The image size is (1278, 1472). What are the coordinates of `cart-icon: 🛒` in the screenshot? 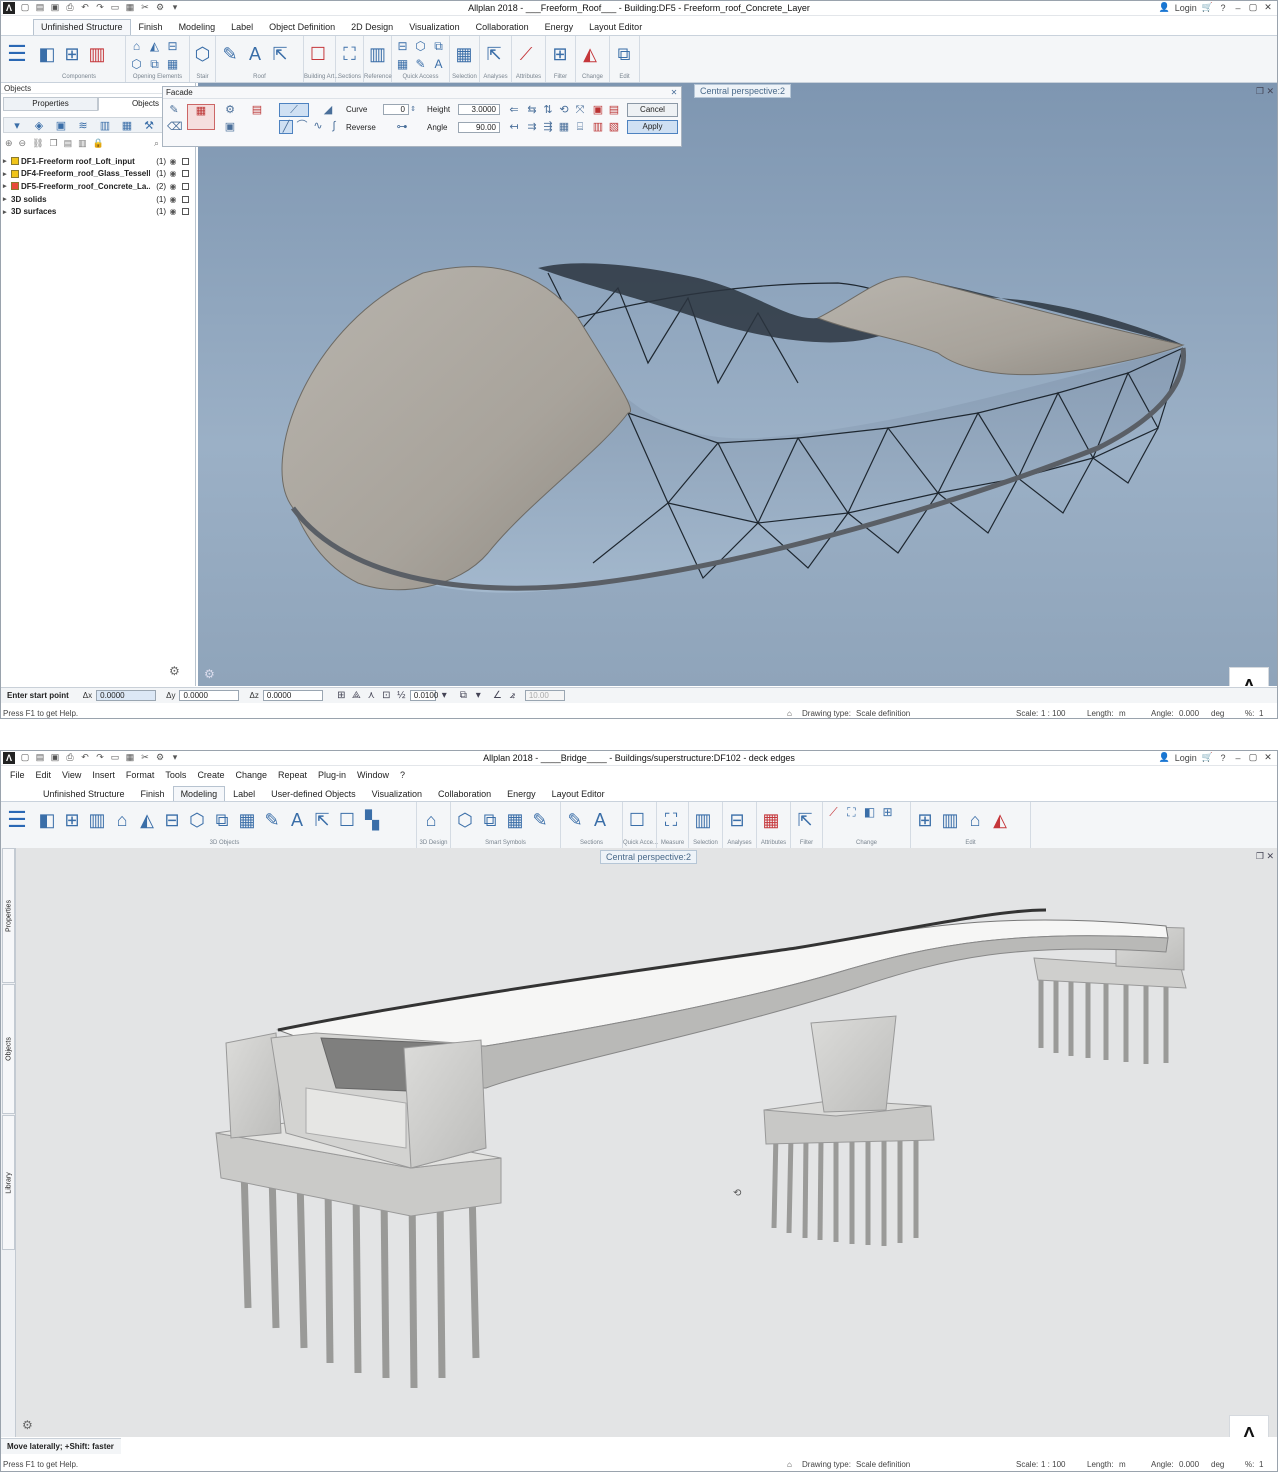 It's located at (1207, 757).